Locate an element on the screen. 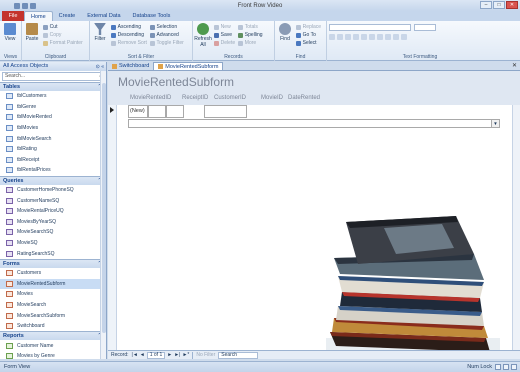 This screenshot has height=372, width=520. view-button: View is located at coordinates (10, 32).